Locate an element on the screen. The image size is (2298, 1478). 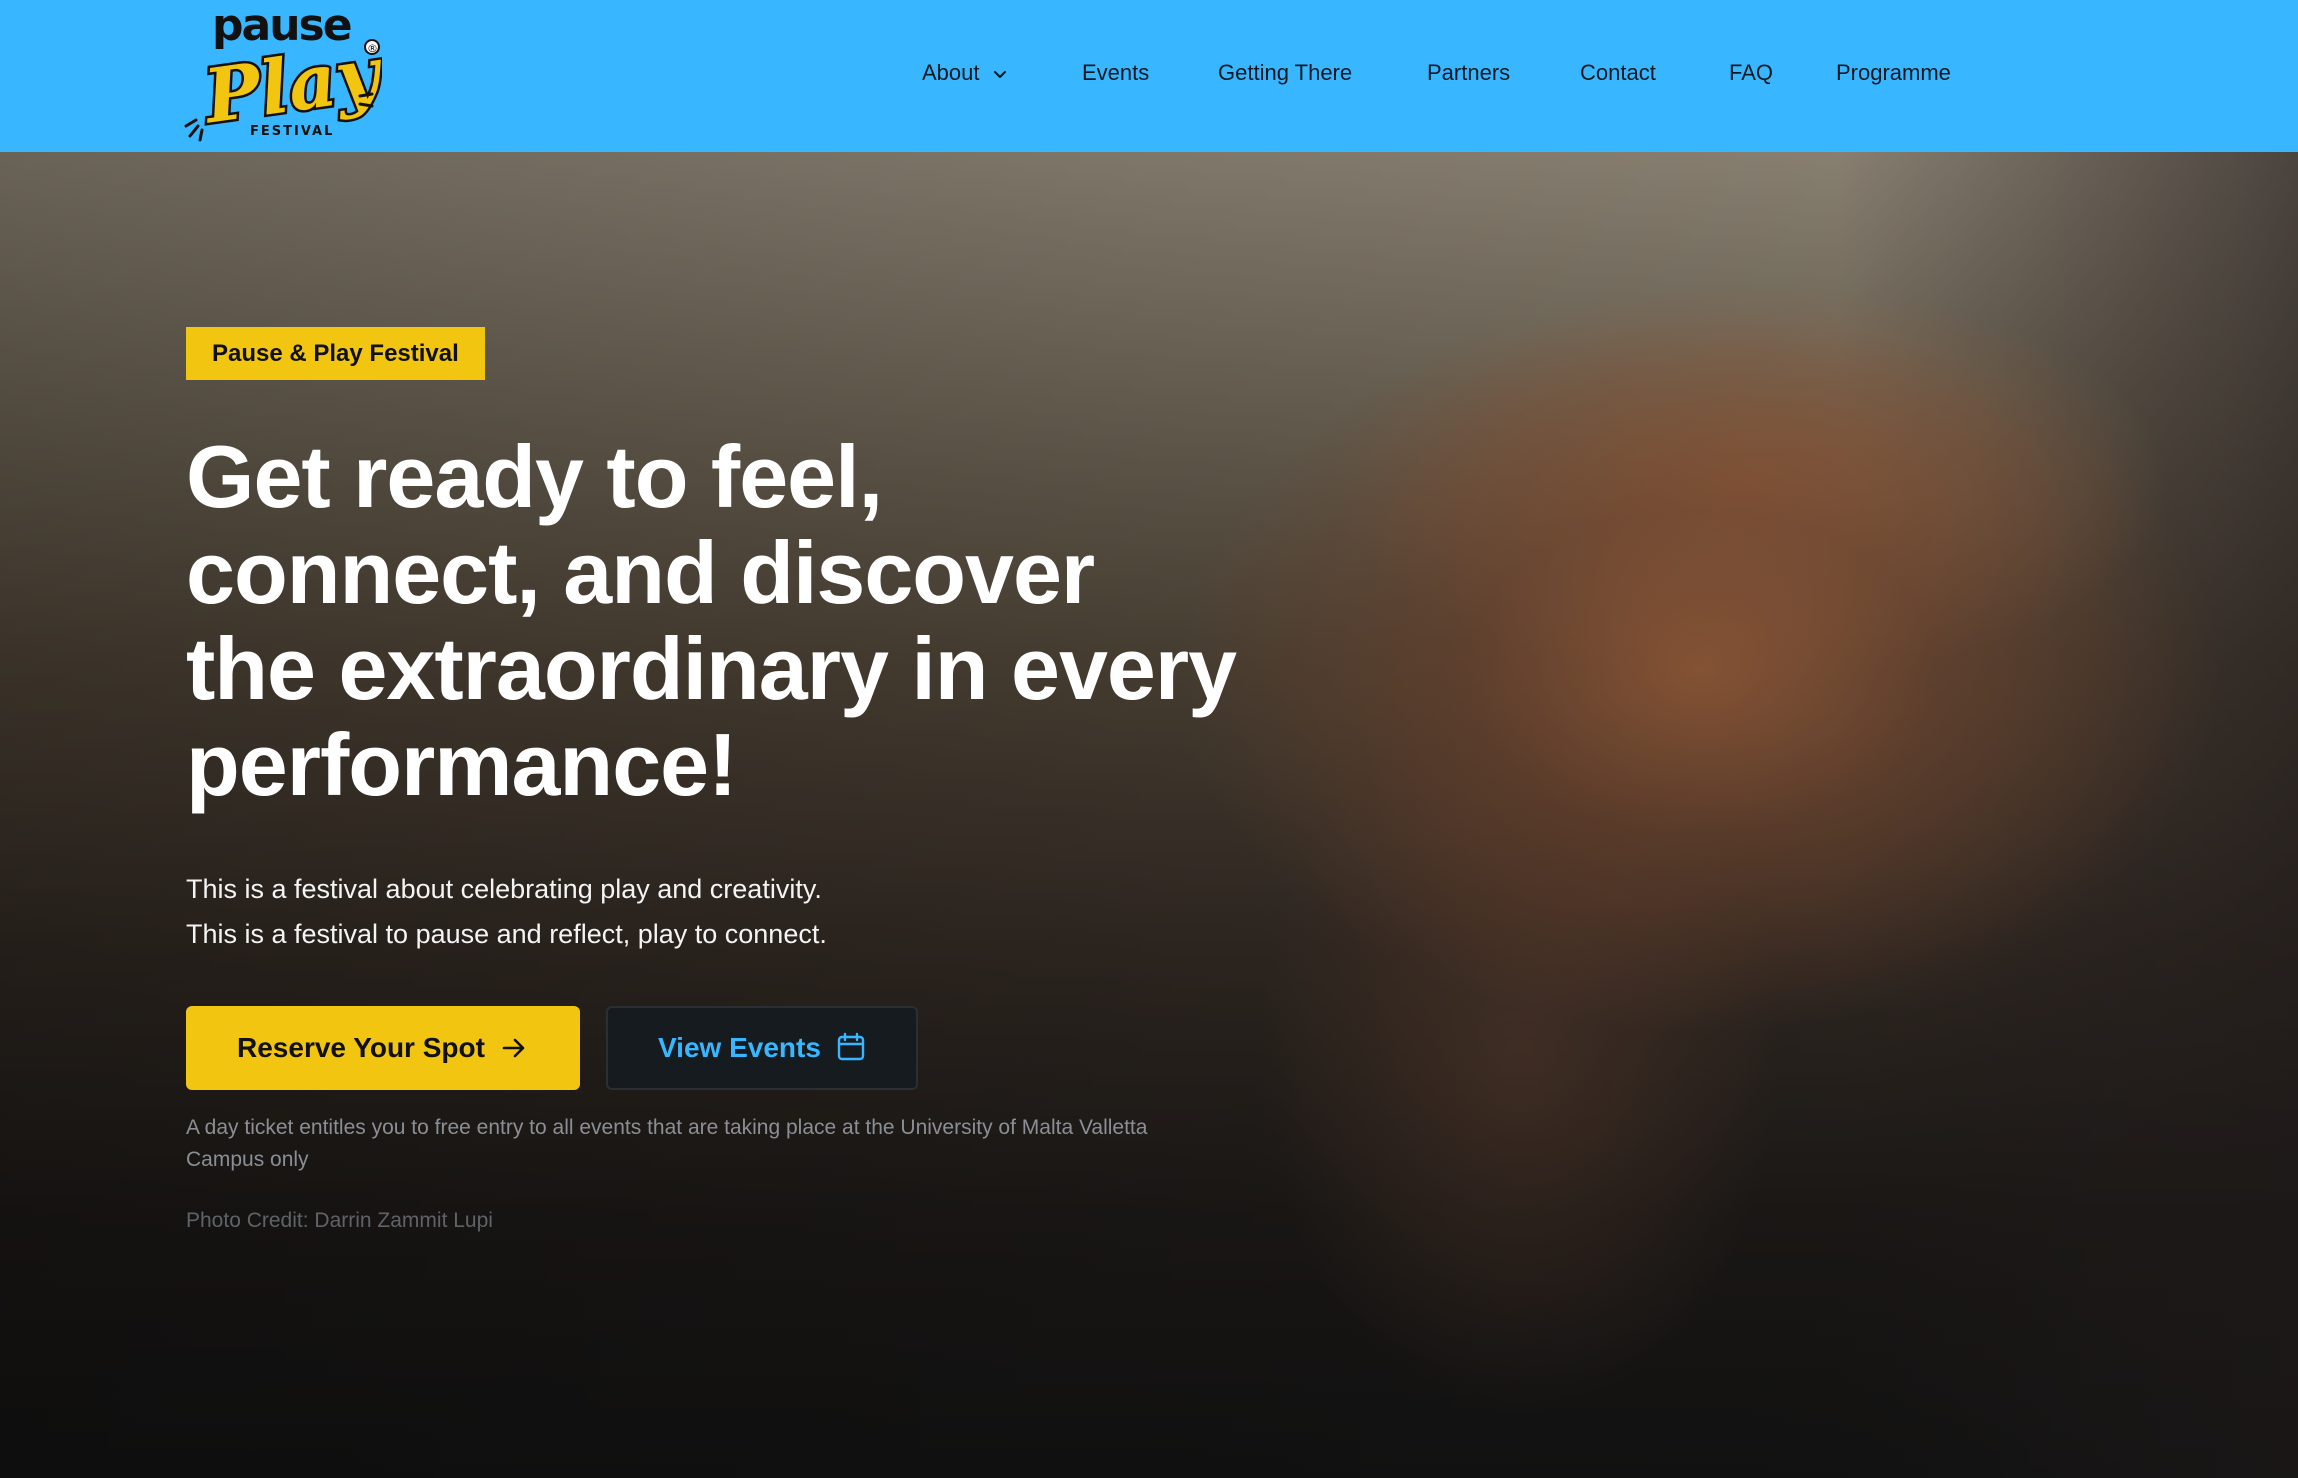
reserve-spot-button: Reserve Your Spot is located at coordinates (383, 1048).